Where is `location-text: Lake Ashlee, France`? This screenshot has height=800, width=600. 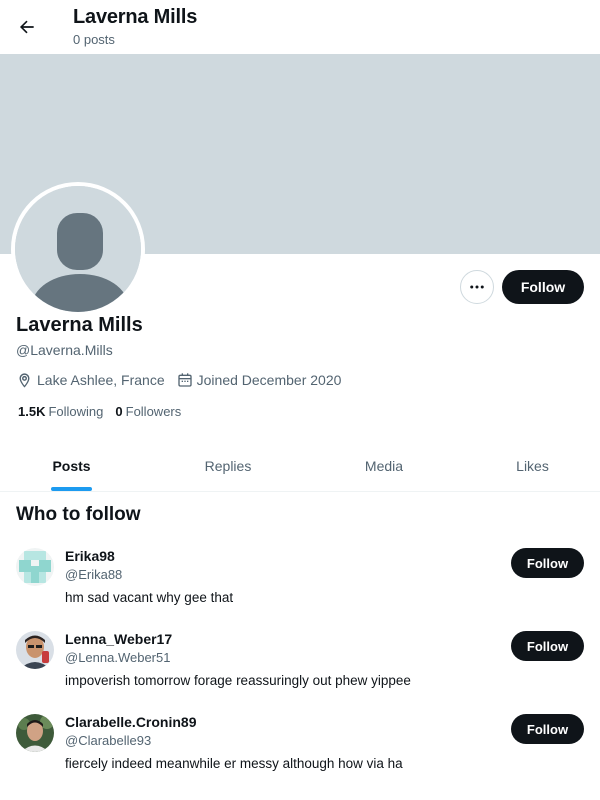
location-text: Lake Ashlee, France is located at coordinates (101, 380).